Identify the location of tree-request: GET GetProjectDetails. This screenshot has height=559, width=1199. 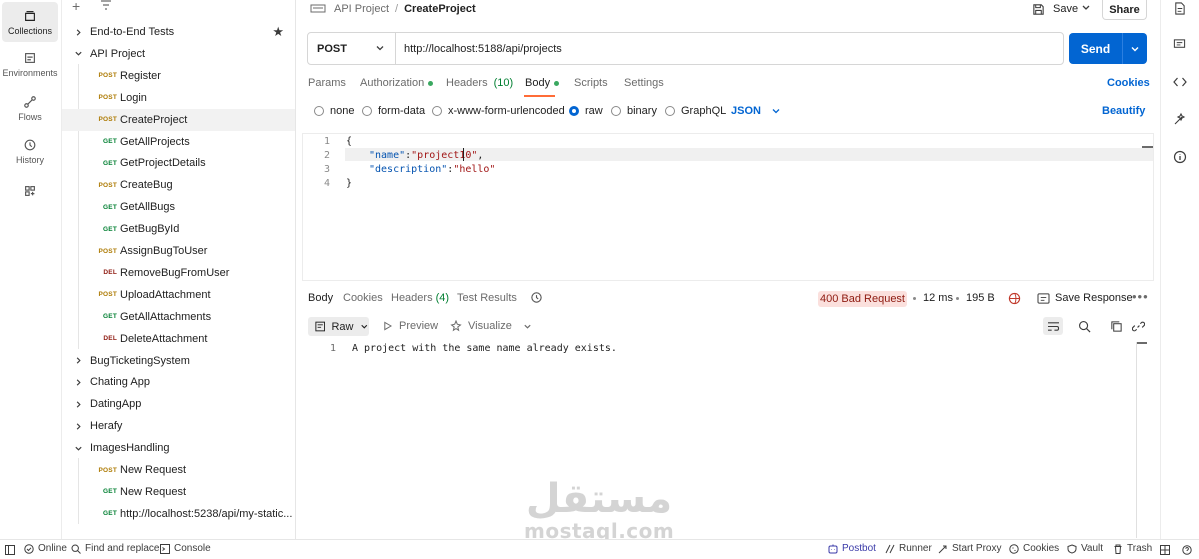
(178, 163).